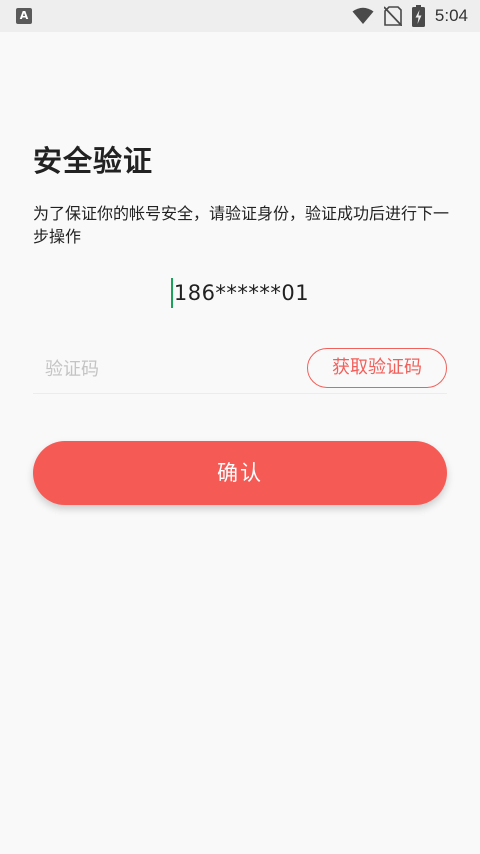  I want to click on status-time: 5:04, so click(451, 15).